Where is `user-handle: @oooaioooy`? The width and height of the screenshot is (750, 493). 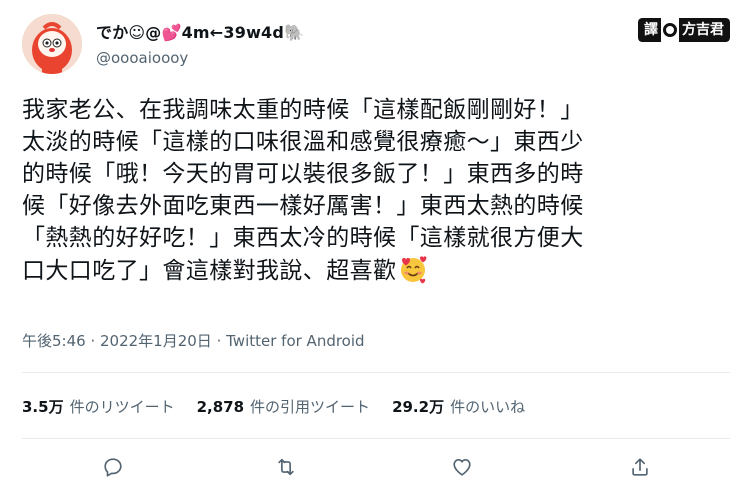 user-handle: @oooaioooy is located at coordinates (200, 58).